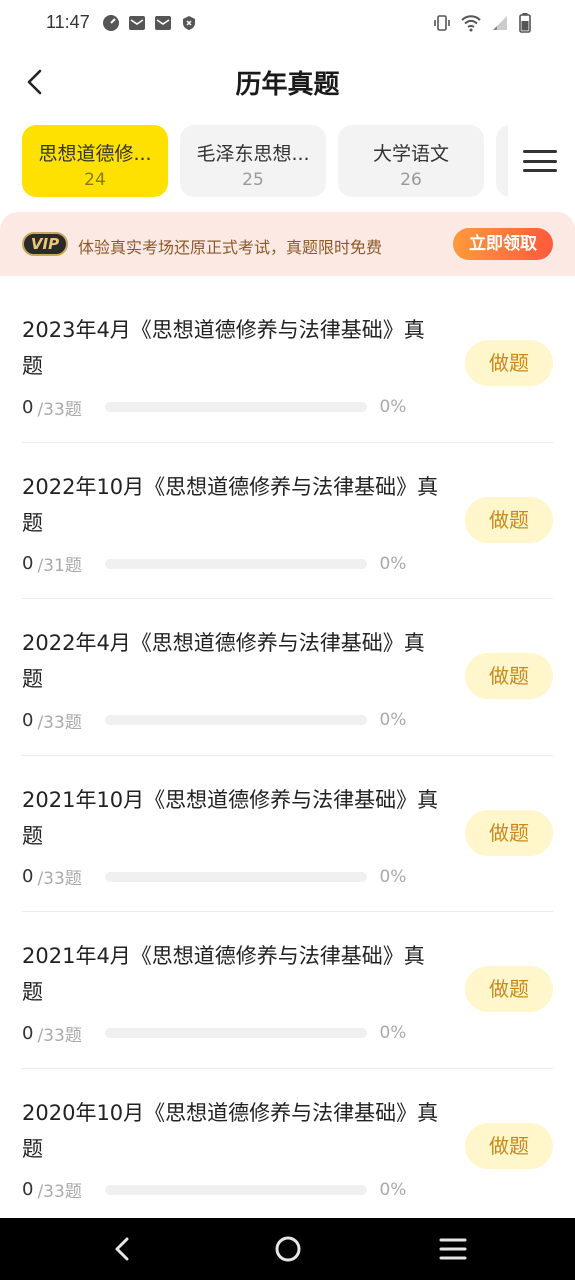 This screenshot has height=1280, width=575. I want to click on exam-title: 2021年4月《思想道德修养与法律基础》真题, so click(223, 974).